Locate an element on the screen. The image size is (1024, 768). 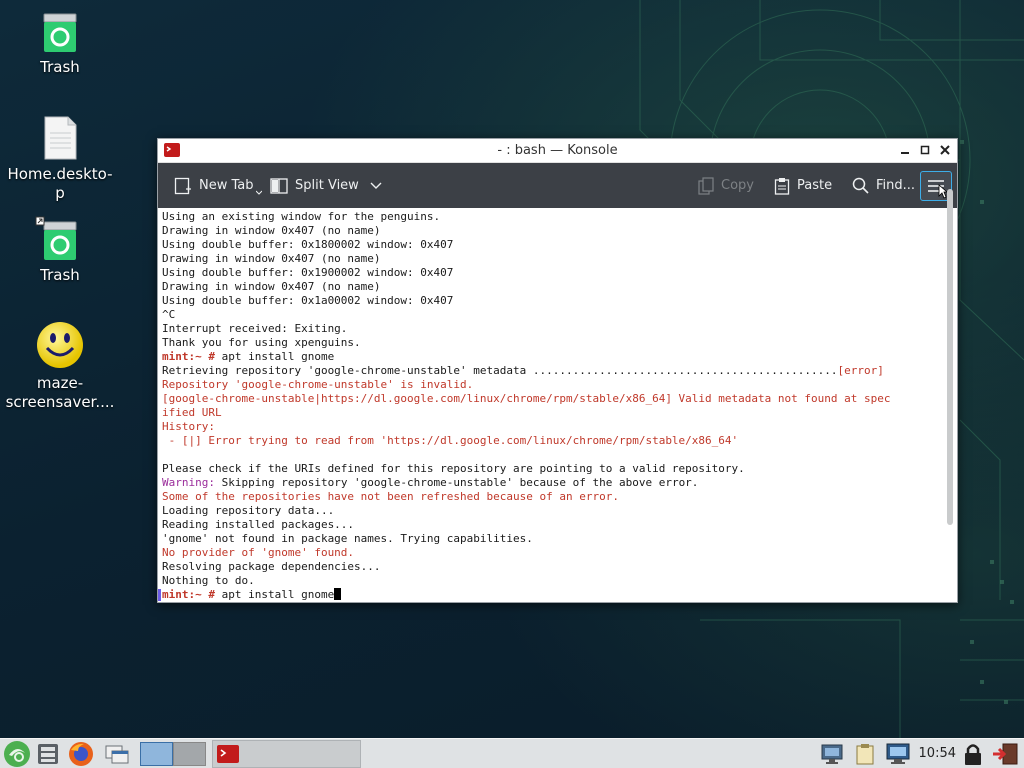
file-manager-icon is located at coordinates (48, 754).